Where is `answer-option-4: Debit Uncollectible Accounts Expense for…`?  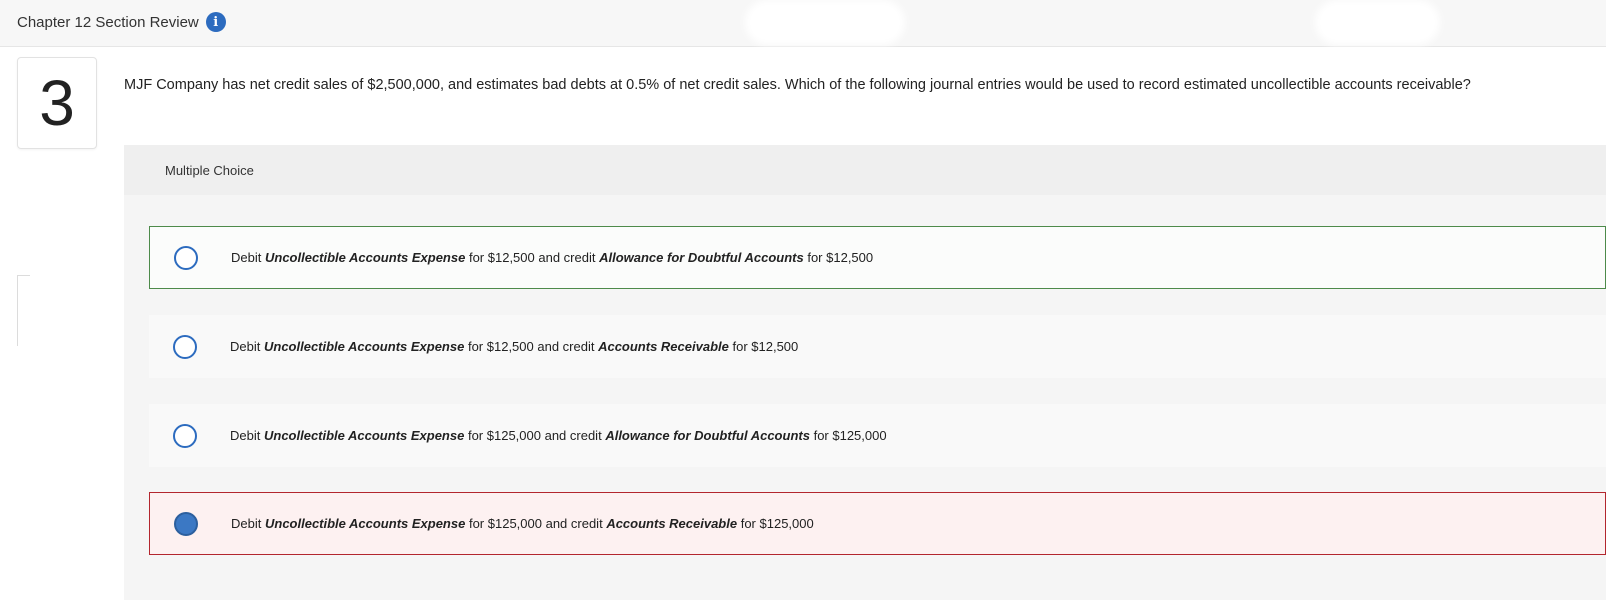
answer-option-4: Debit Uncollectible Accounts Expense for… is located at coordinates (877, 523).